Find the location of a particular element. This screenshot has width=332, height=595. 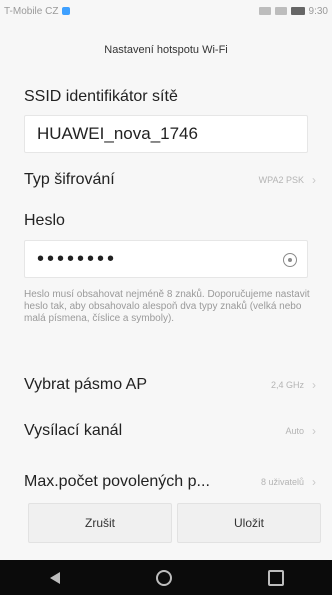

band-right: 2,4 GHz › is located at coordinates (293, 385).